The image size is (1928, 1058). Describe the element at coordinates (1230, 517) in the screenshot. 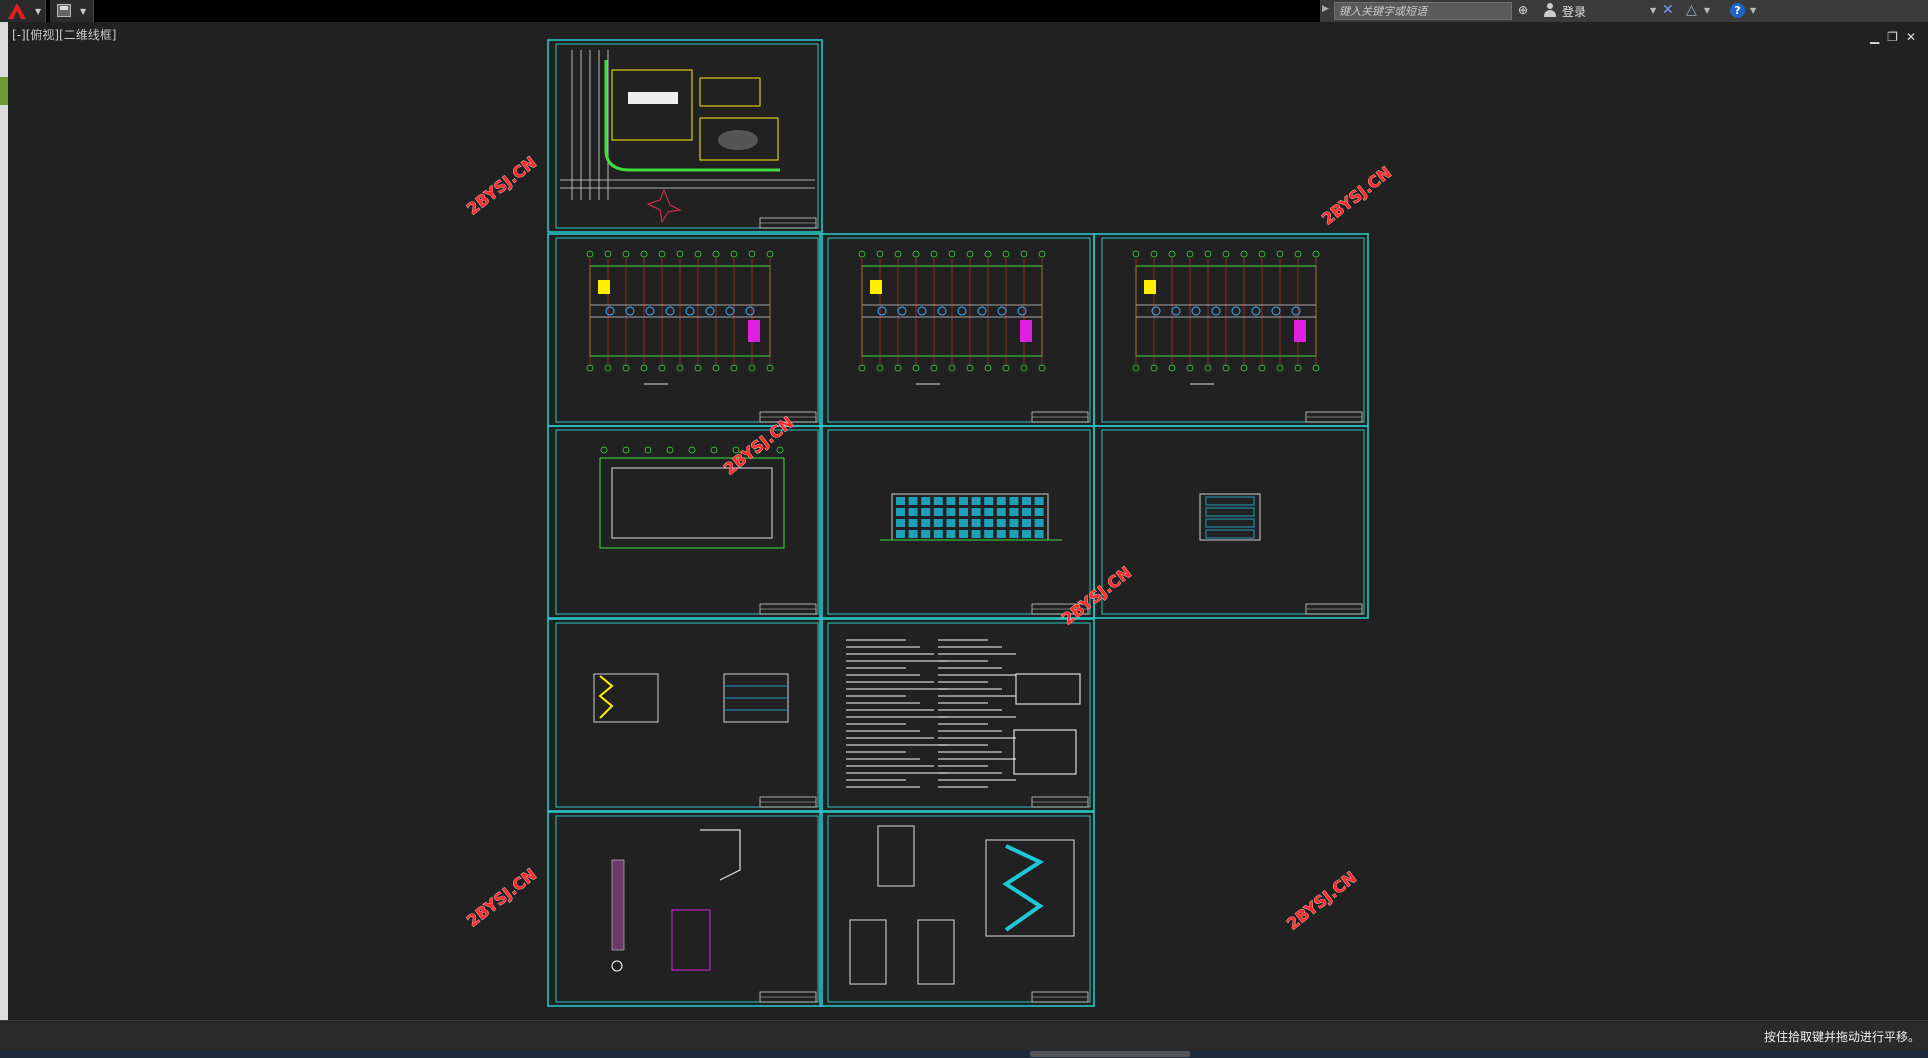

I see `side-elevation-content` at that location.